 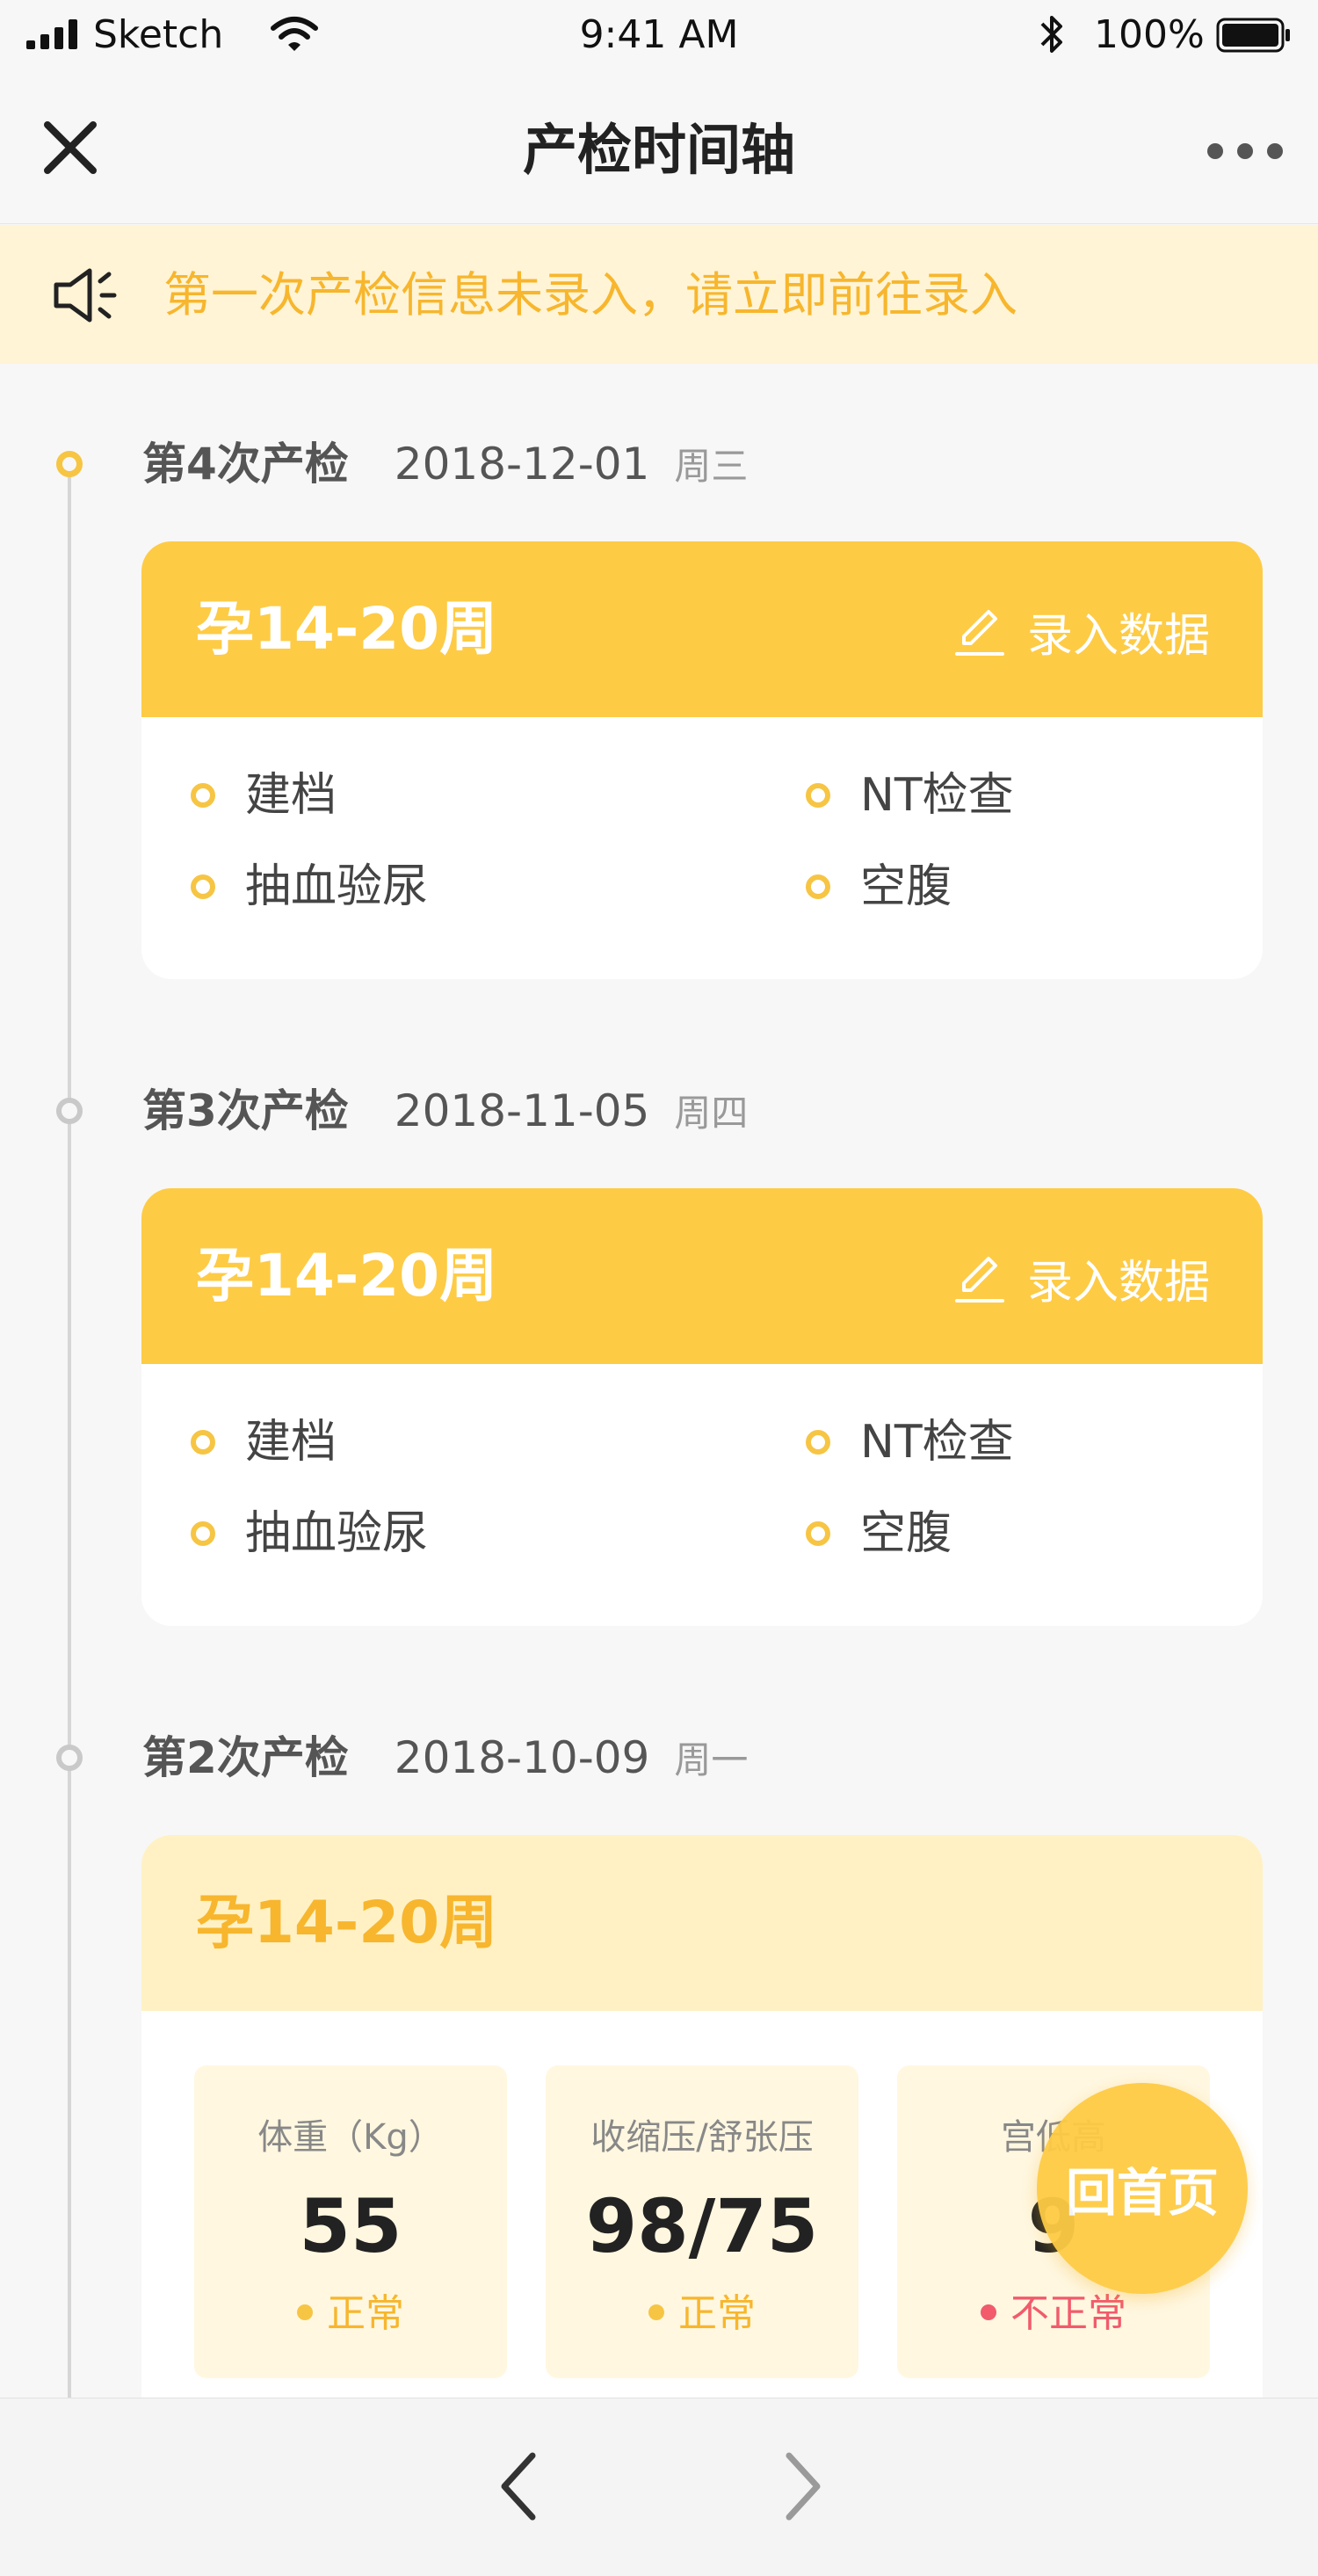 What do you see at coordinates (702, 2226) in the screenshot?
I see `metric-value: 98/75` at bounding box center [702, 2226].